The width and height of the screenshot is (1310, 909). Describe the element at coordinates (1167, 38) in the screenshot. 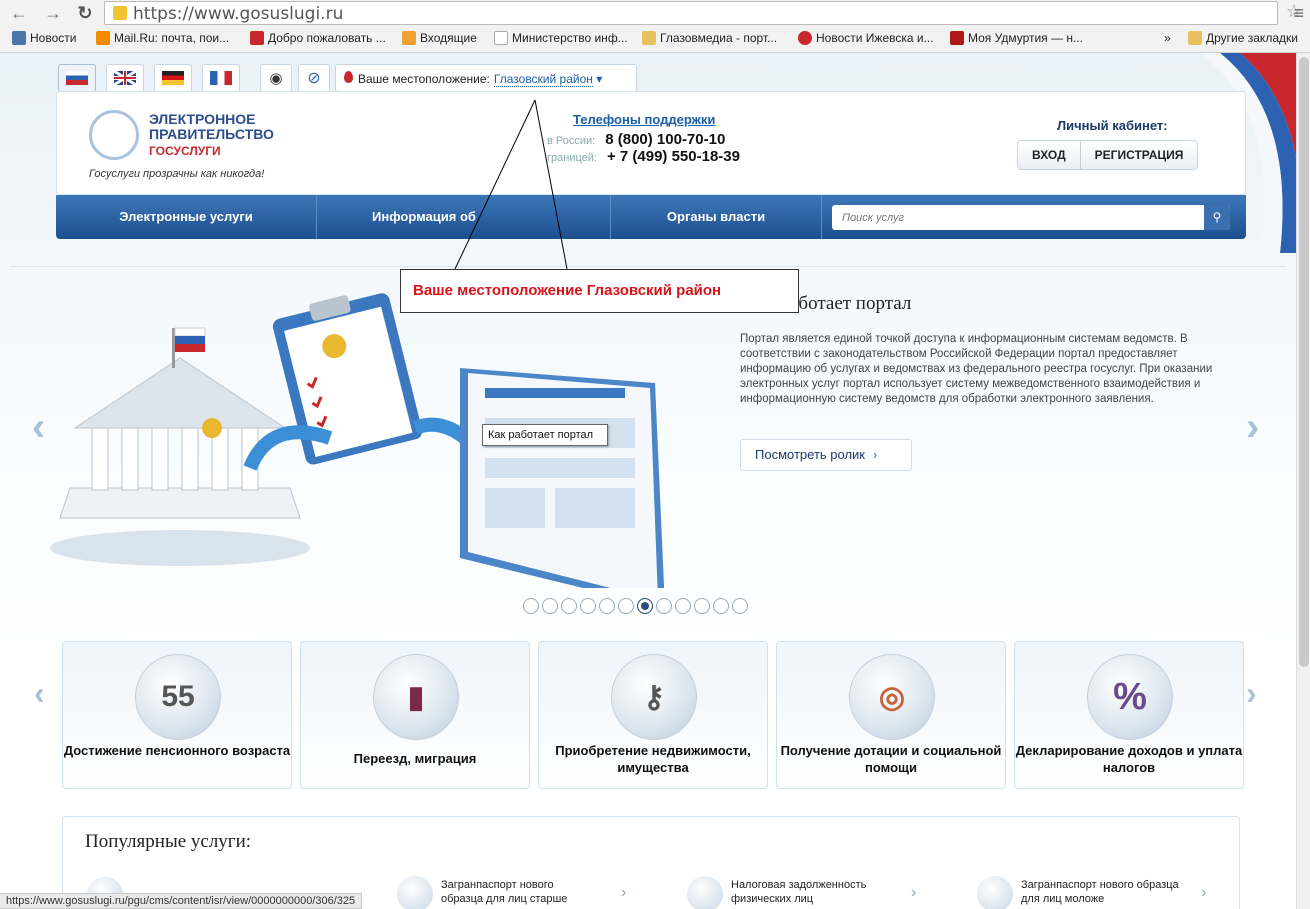

I see `more-bookmarks-button: »` at that location.